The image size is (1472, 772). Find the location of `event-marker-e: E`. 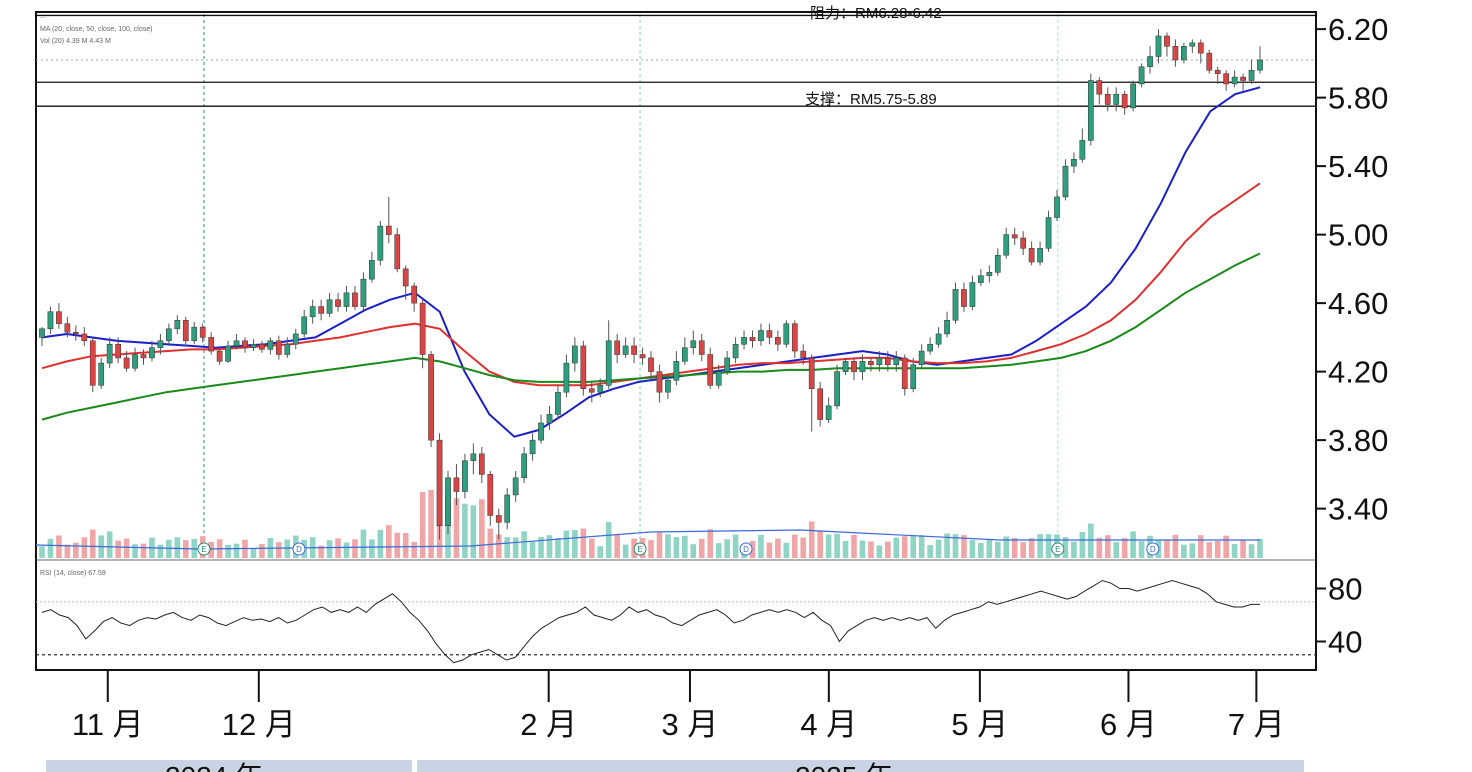

event-marker-e: E is located at coordinates (204, 549).